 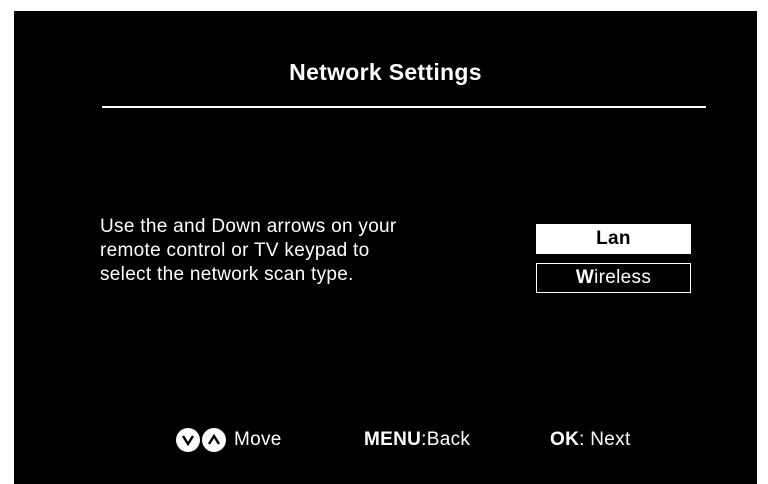 What do you see at coordinates (613, 278) in the screenshot?
I see `option-wireless: Wireless` at bounding box center [613, 278].